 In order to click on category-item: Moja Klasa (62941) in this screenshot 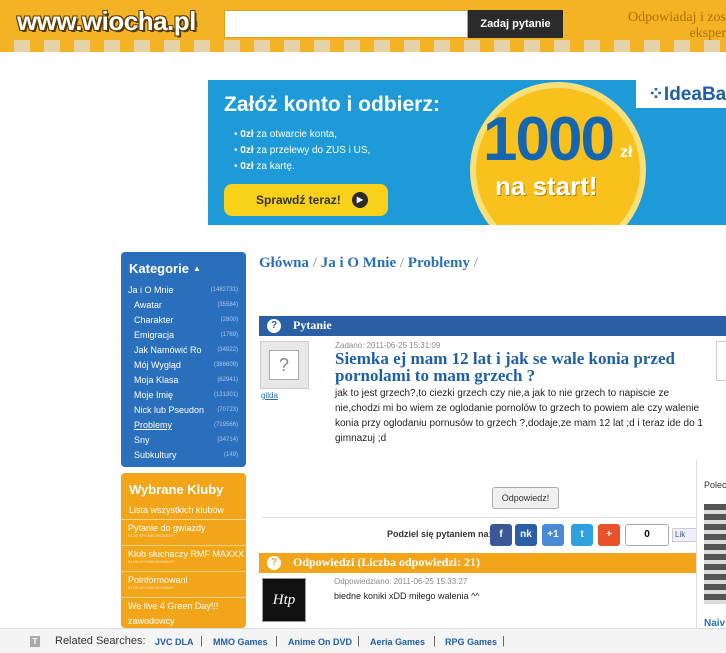, I will do `click(183, 382)`.